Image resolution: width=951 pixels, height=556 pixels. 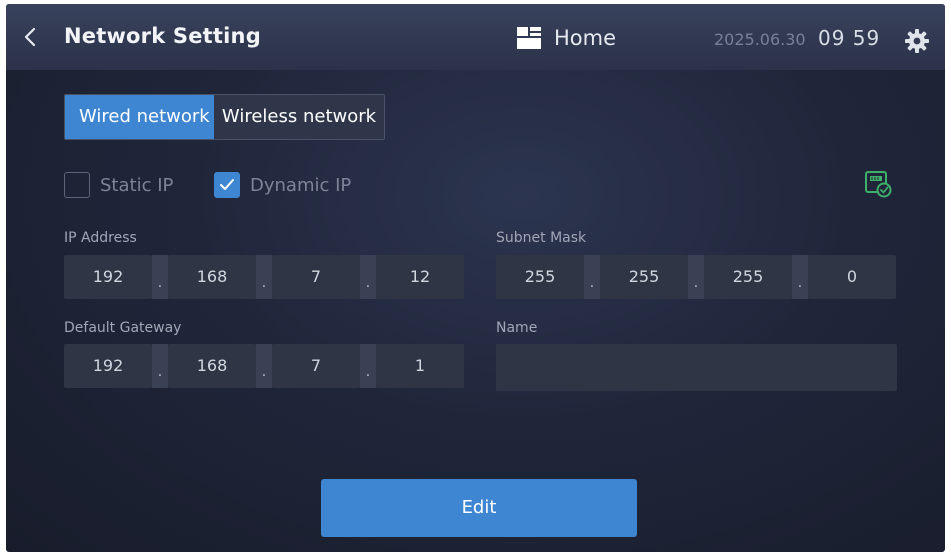 I want to click on dynamic-ip-option: Dynamic IP, so click(x=282, y=185).